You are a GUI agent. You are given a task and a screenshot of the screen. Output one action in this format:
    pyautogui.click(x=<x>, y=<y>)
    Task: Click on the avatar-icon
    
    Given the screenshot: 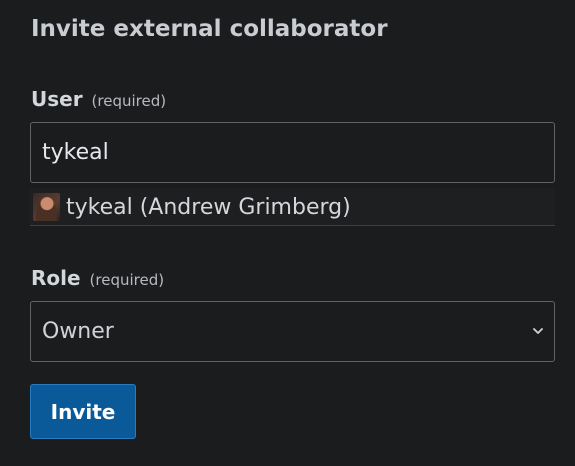 What is the action you would take?
    pyautogui.click(x=46, y=207)
    